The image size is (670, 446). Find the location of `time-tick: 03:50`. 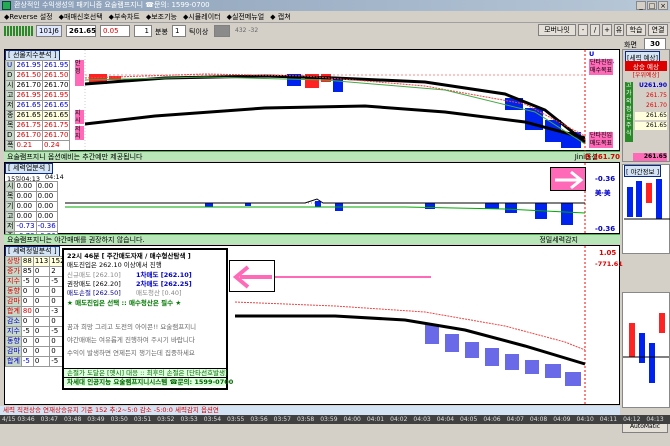

time-tick: 03:50 is located at coordinates (119, 419).